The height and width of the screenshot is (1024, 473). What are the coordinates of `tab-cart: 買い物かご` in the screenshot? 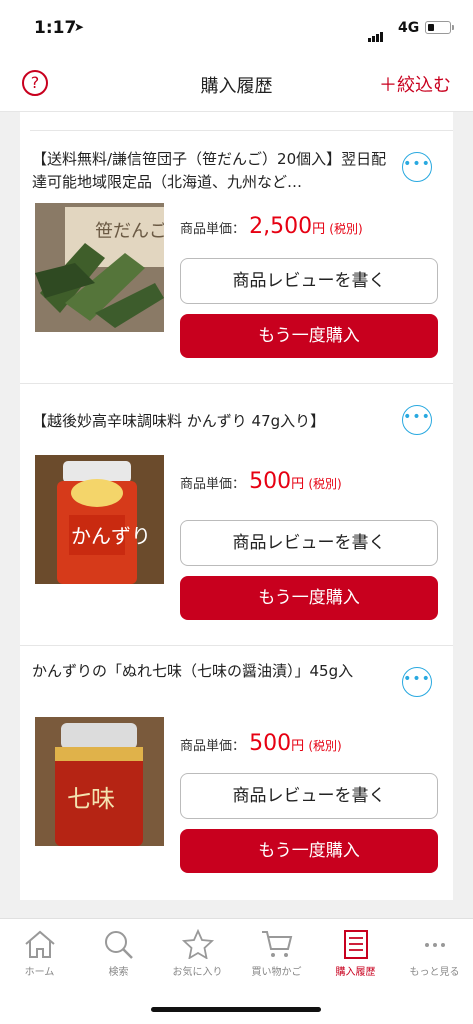 It's located at (276, 954).